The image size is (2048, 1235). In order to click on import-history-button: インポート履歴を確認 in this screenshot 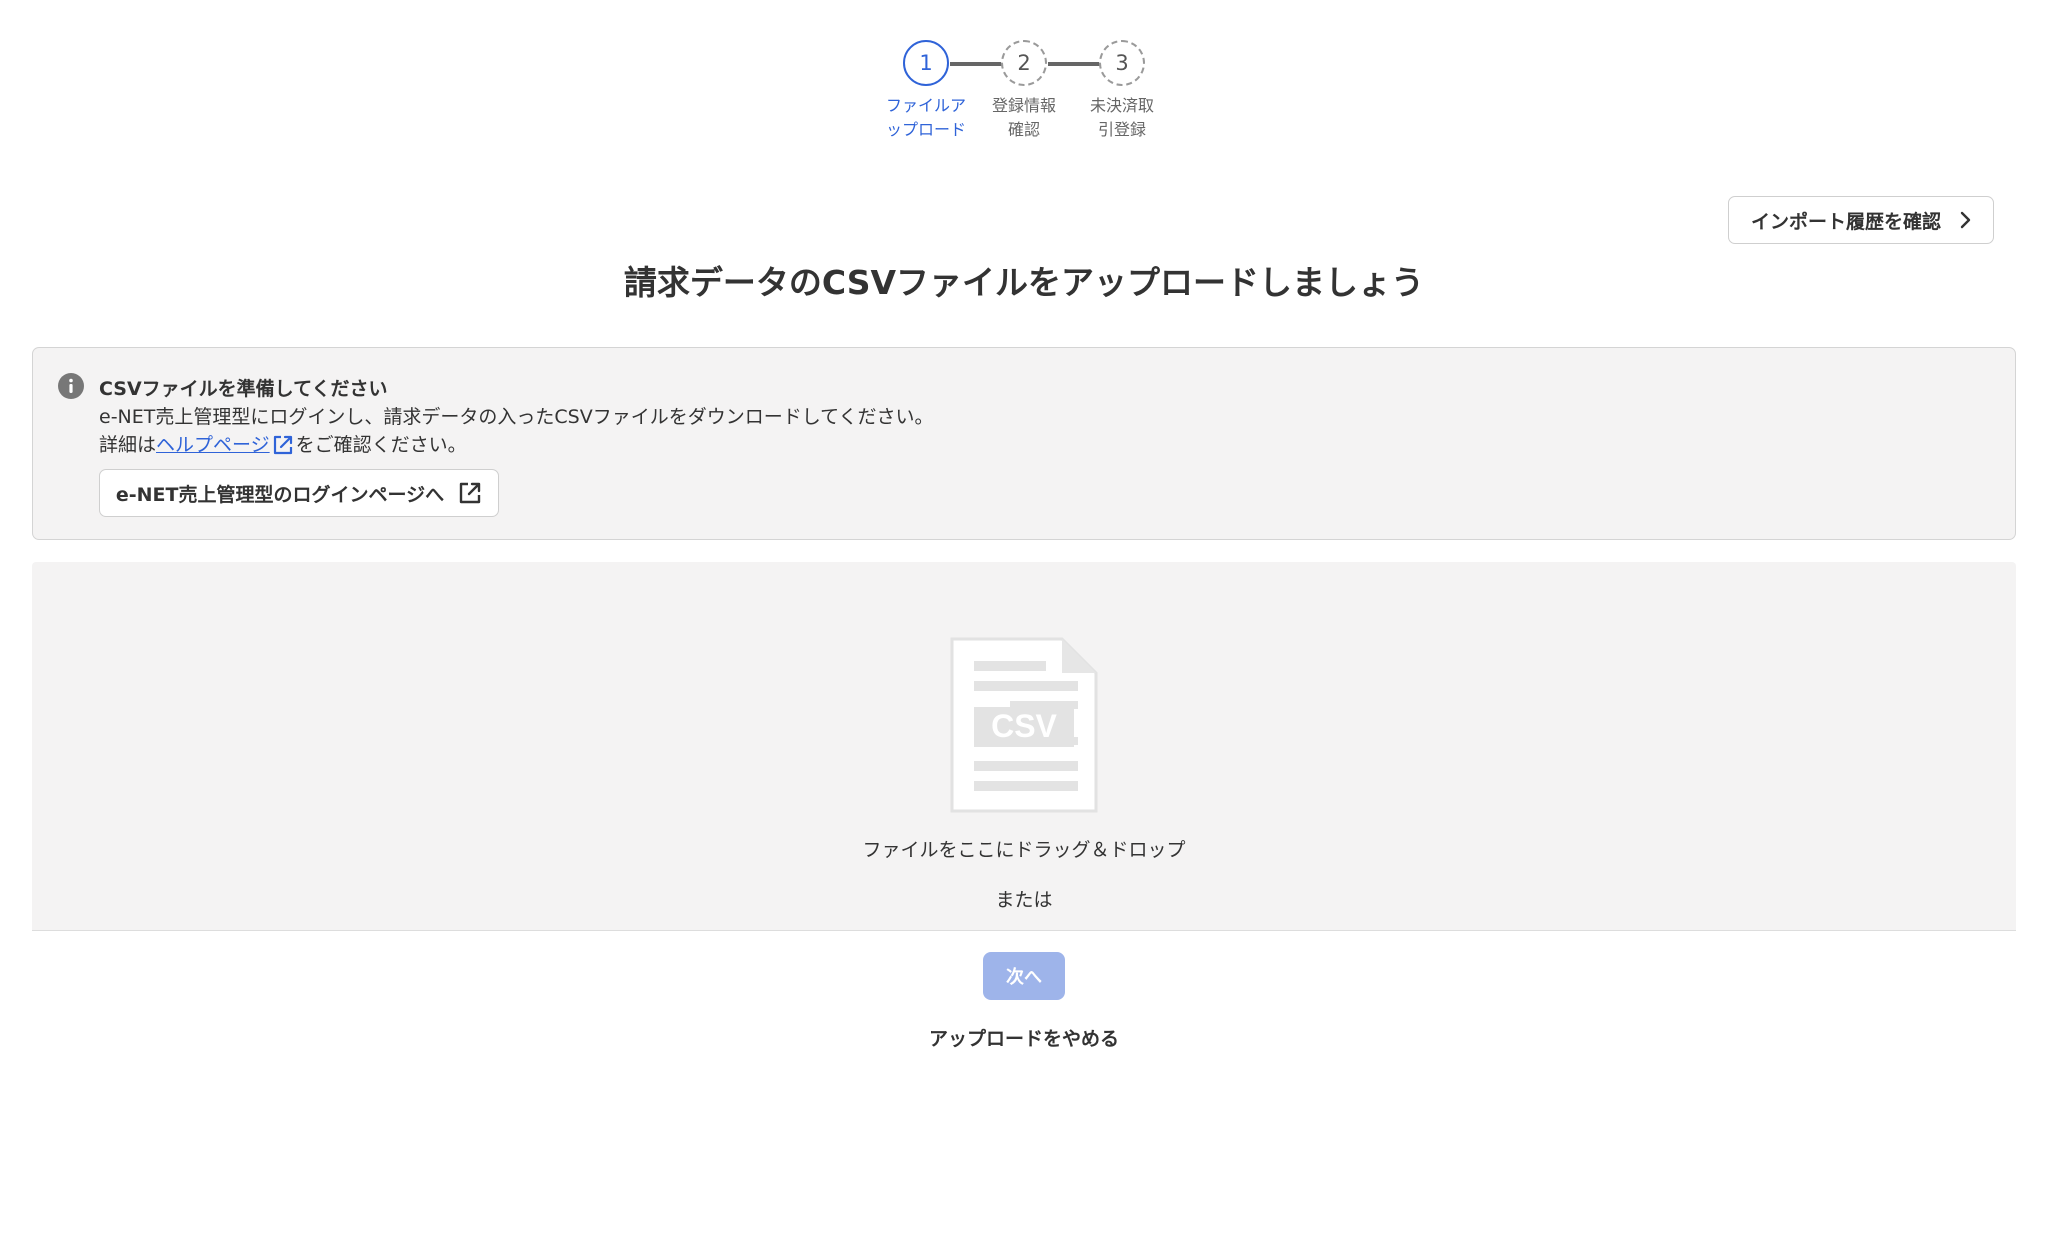, I will do `click(1861, 220)`.